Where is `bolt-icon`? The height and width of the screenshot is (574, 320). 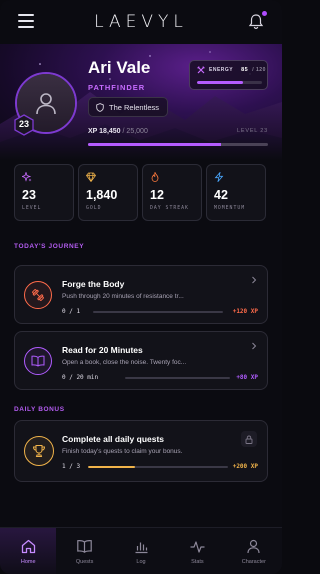 bolt-icon is located at coordinates (219, 177).